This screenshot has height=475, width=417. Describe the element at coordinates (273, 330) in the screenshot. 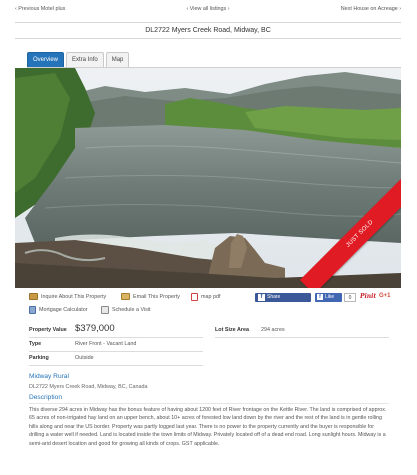

I see `lot-size-value: 294 acres` at that location.